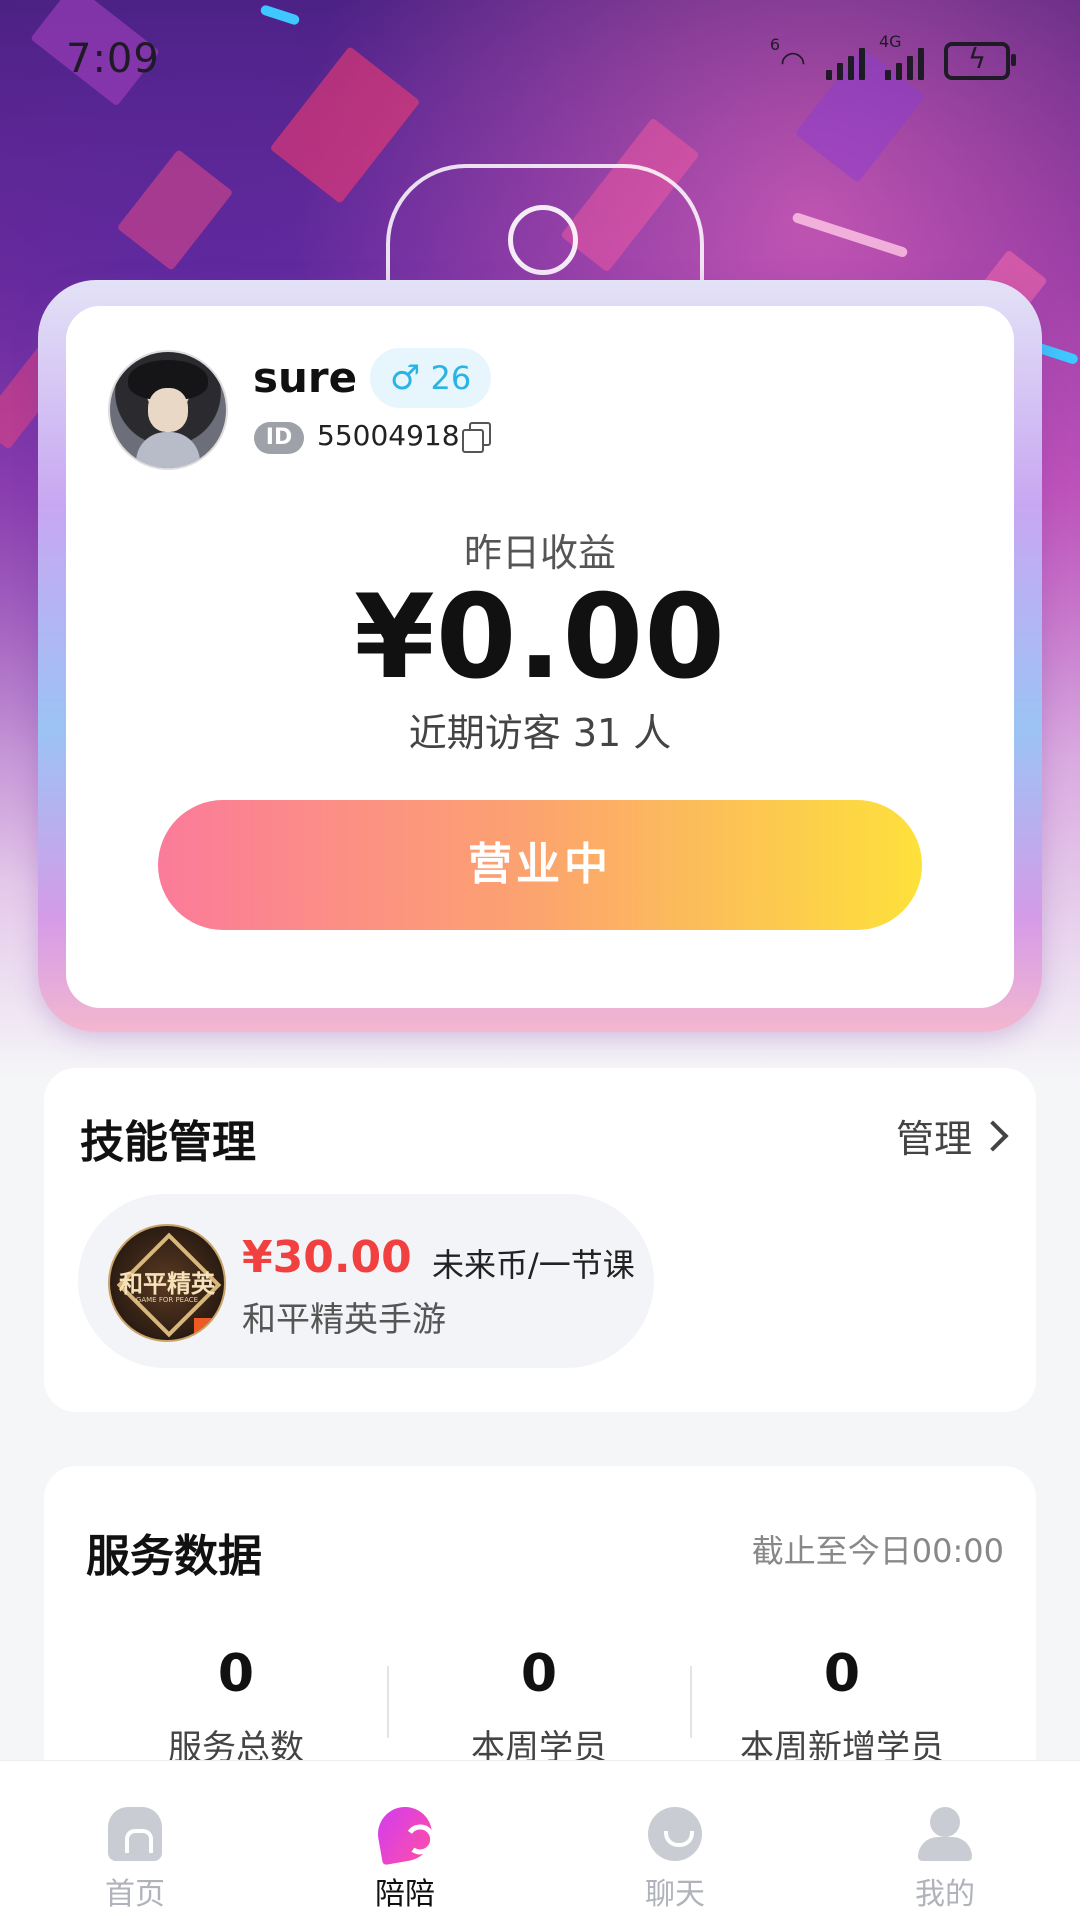 The width and height of the screenshot is (1080, 1921). What do you see at coordinates (675, 1834) in the screenshot?
I see `chat-icon` at bounding box center [675, 1834].